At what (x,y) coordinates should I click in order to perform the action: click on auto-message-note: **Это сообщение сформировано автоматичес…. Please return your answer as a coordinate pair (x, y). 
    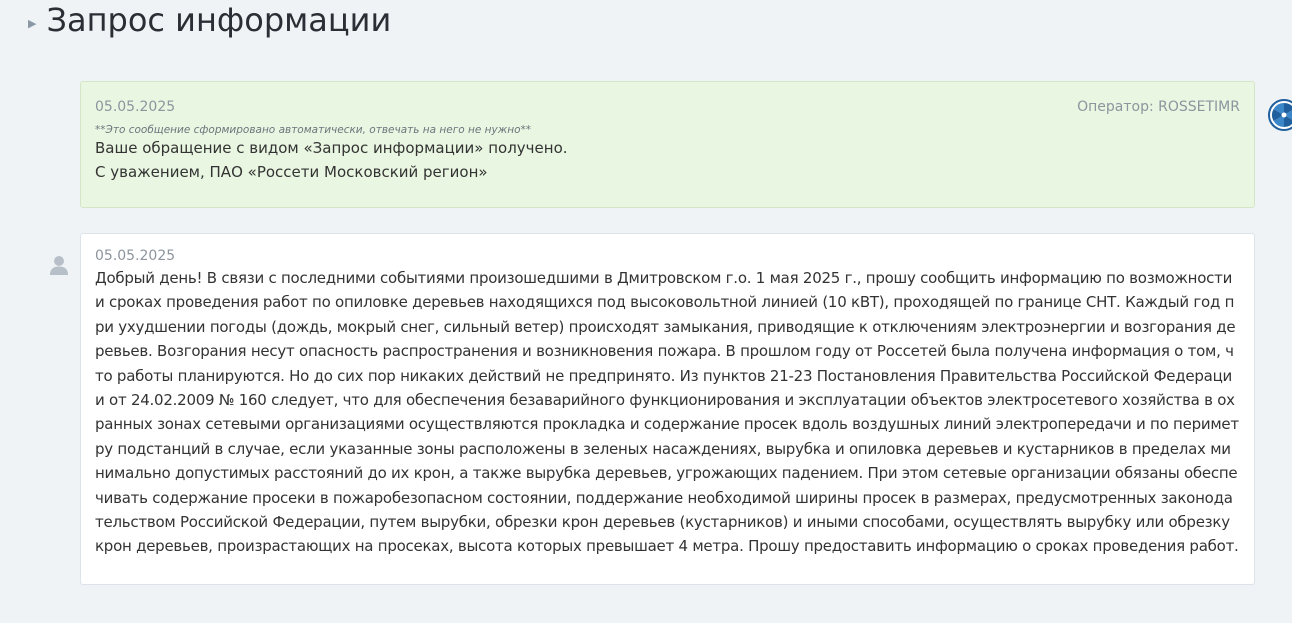
    Looking at the image, I should click on (313, 130).